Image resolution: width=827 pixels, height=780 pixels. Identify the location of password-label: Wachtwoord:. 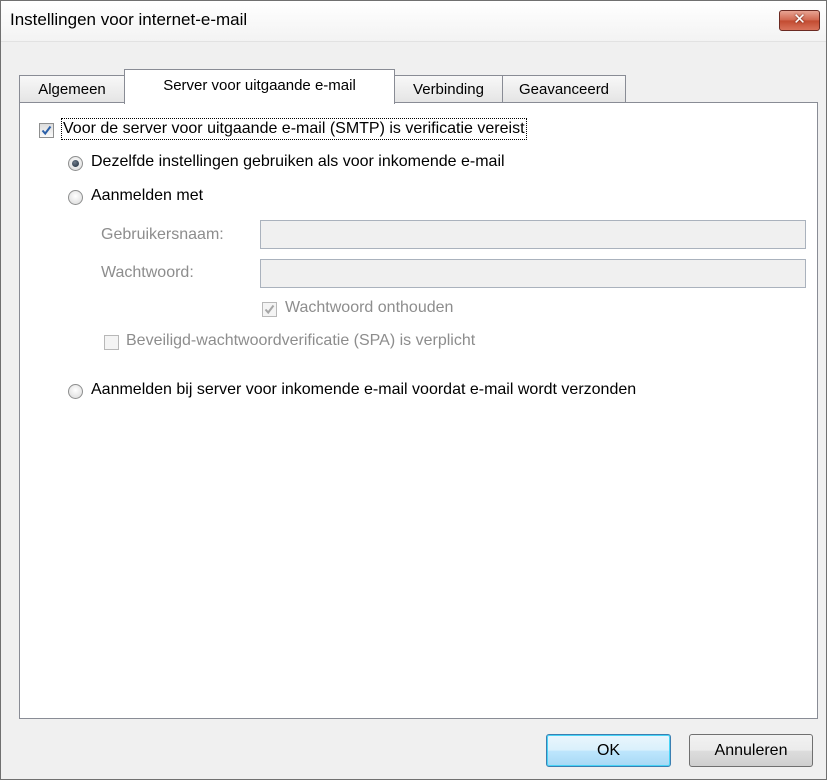
(147, 272).